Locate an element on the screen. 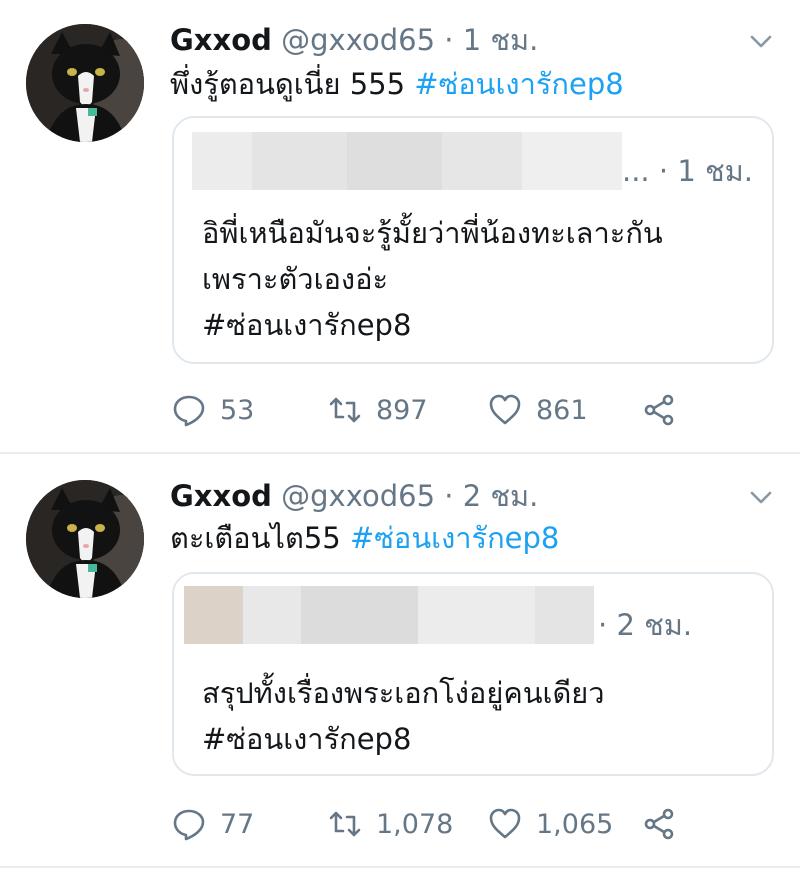  quoted-timestamp: 2 ชม. is located at coordinates (654, 625).